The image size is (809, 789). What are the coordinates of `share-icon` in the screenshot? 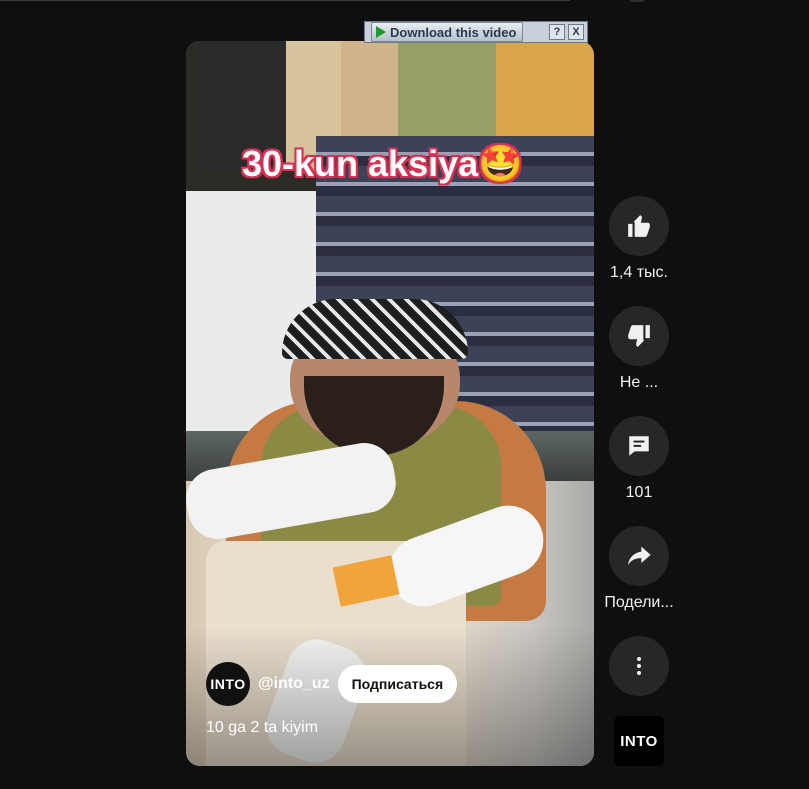 It's located at (639, 556).